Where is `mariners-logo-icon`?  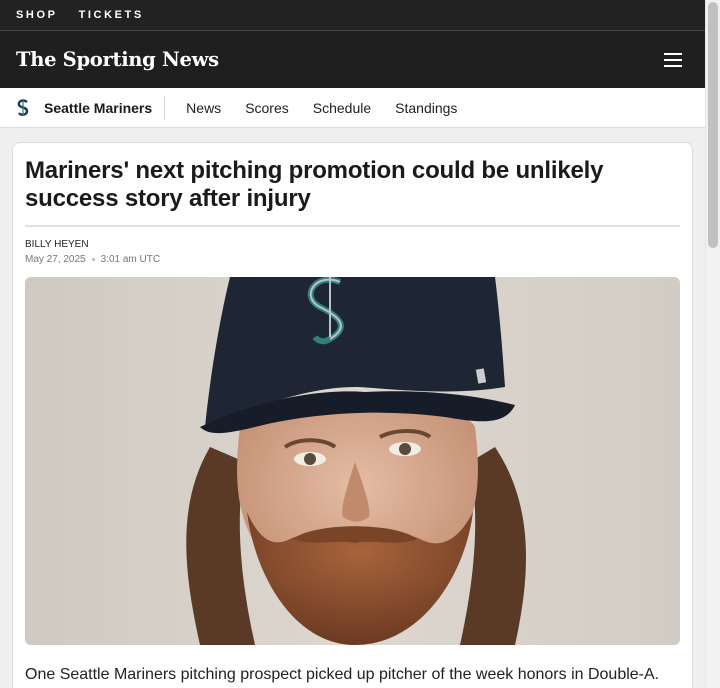
mariners-logo-icon is located at coordinates (23, 107).